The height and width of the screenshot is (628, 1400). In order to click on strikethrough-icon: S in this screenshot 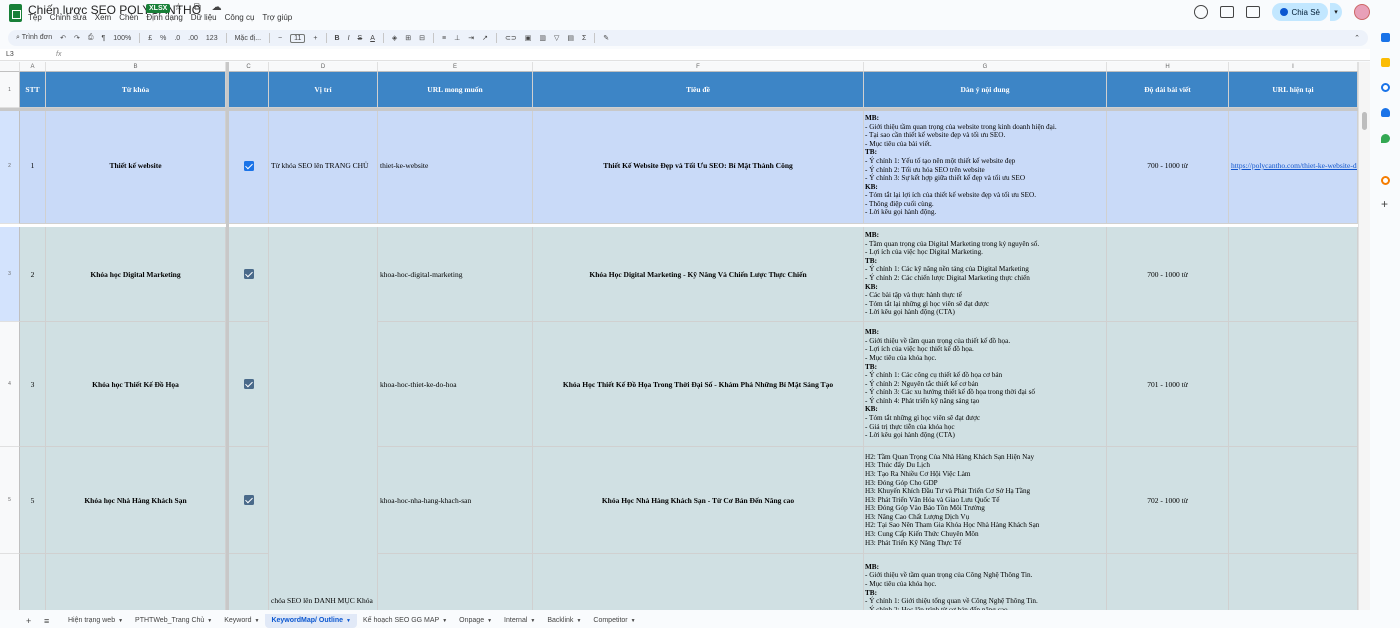, I will do `click(360, 38)`.